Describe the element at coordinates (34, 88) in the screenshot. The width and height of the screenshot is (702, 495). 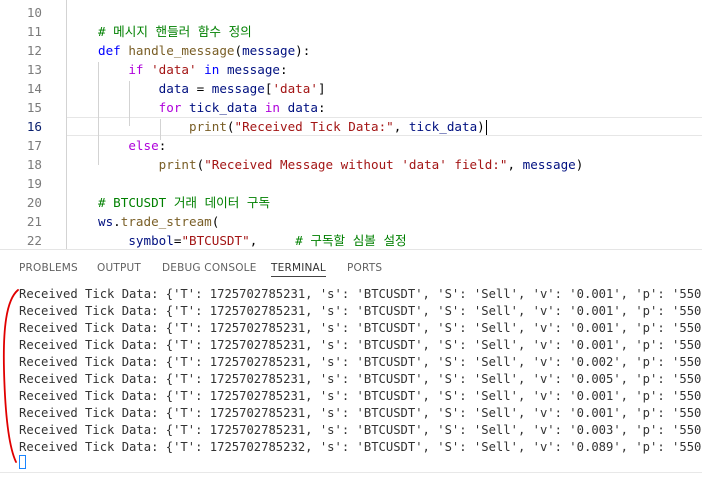
I see `line-number: 14` at that location.